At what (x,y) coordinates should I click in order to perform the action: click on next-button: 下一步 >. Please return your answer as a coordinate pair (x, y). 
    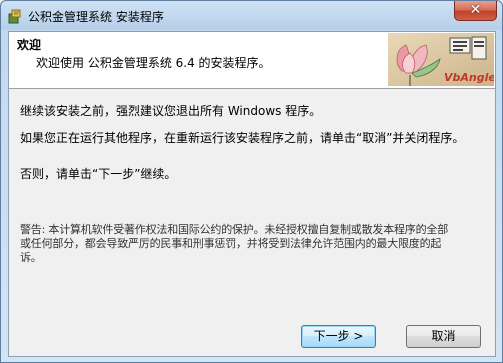
    Looking at the image, I should click on (338, 336).